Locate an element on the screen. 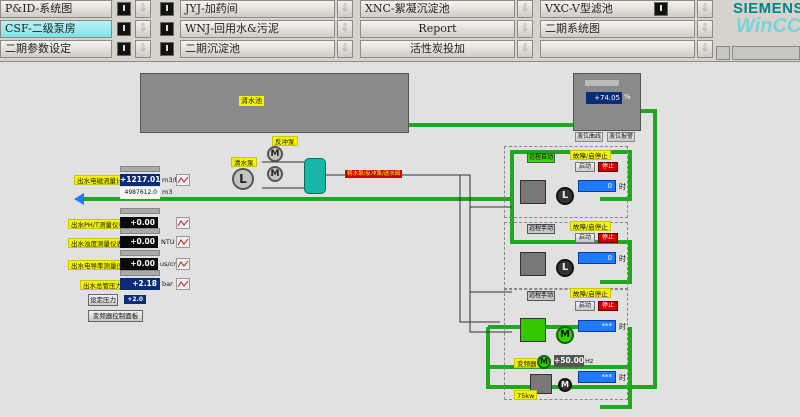  vfd-unit: Hz is located at coordinates (589, 361).